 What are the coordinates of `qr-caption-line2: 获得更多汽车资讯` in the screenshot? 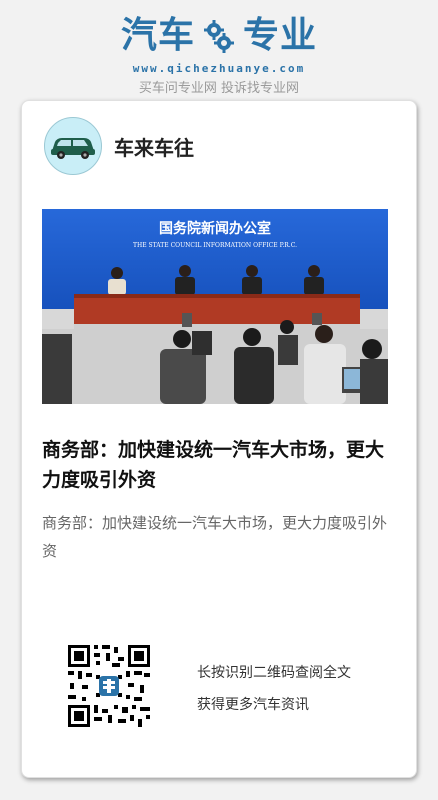 It's located at (253, 705).